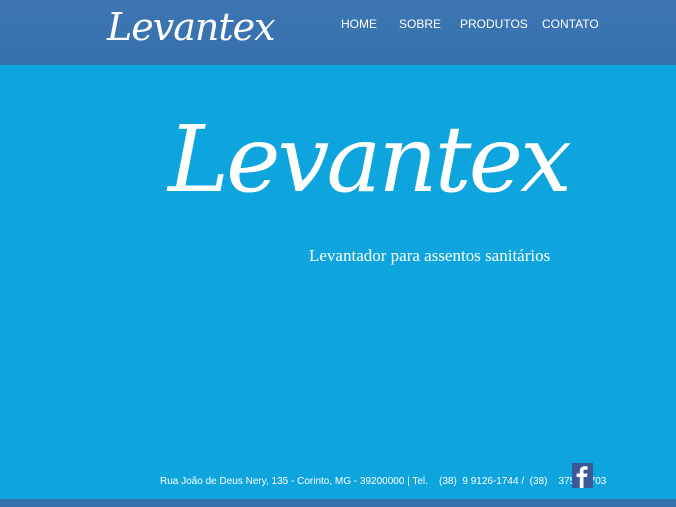  Describe the element at coordinates (420, 24) in the screenshot. I see `nav-sobre: SOBRE` at that location.